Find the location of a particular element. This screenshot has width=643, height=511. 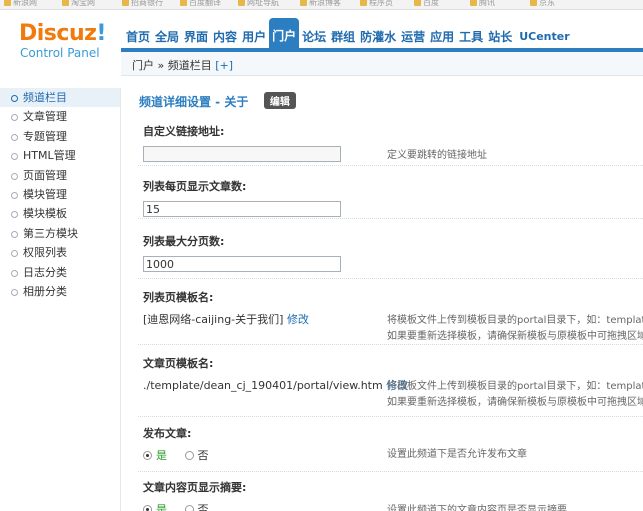

breadcrumb-root: 门户 is located at coordinates (143, 65).